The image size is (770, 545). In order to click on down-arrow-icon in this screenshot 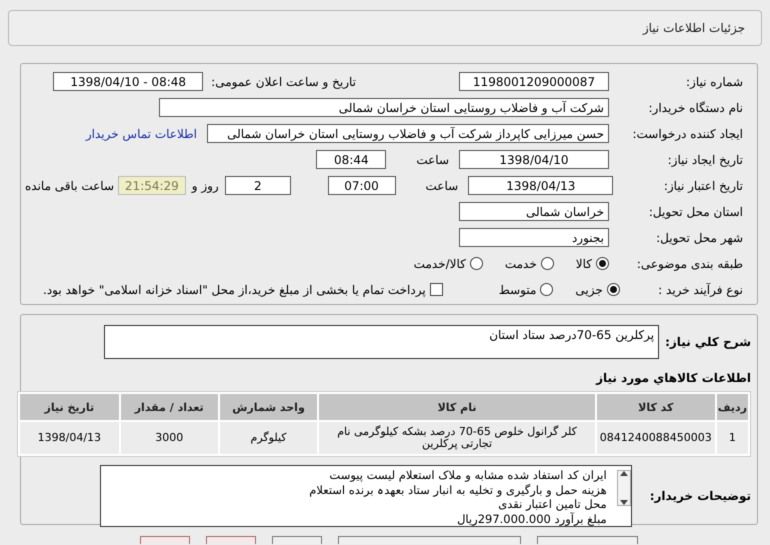, I will do `click(624, 502)`.